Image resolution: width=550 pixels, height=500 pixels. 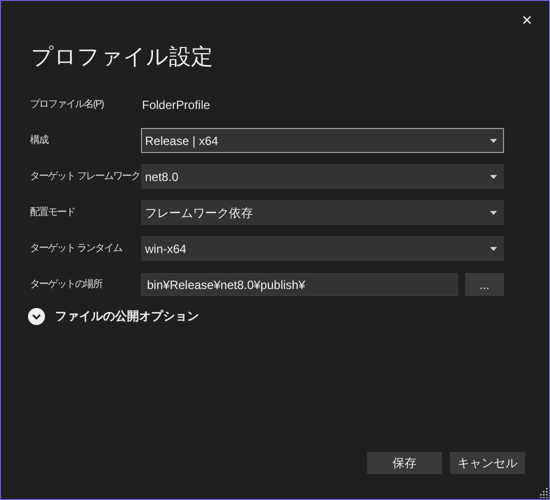 I want to click on resize-grip-icon, so click(x=543, y=493).